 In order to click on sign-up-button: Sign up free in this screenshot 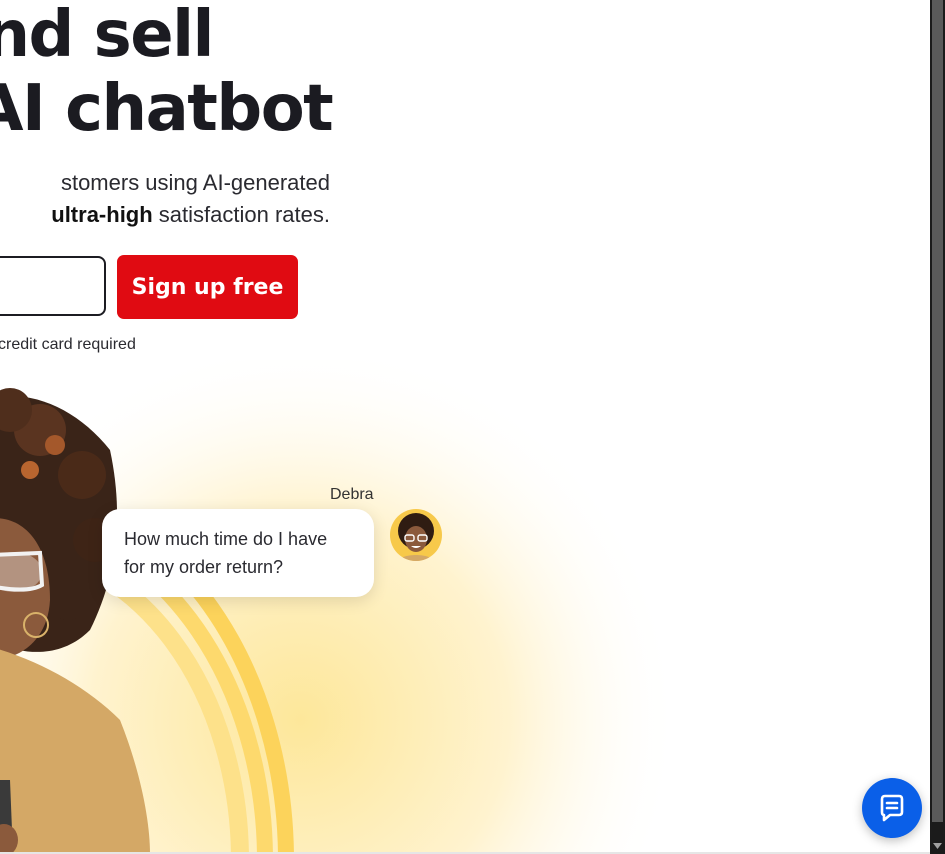, I will do `click(207, 287)`.